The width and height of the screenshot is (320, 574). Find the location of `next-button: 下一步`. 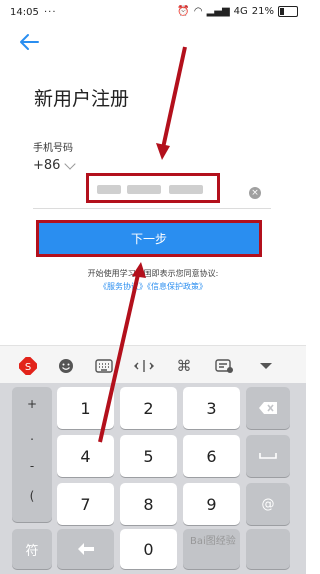

next-button: 下一步 is located at coordinates (149, 238).